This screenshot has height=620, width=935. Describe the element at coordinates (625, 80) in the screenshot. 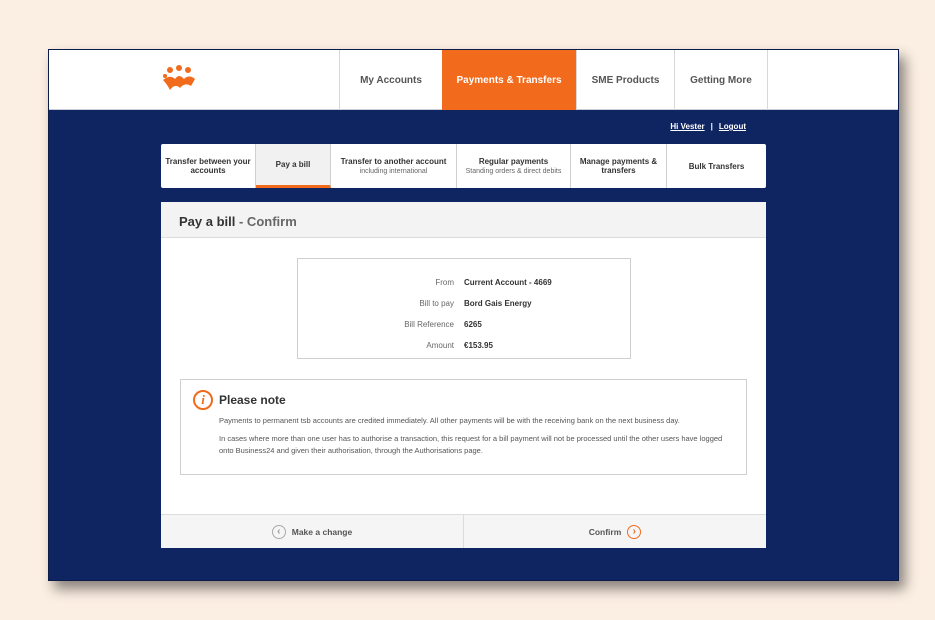

I see `nav-sme-products: SME Products` at that location.